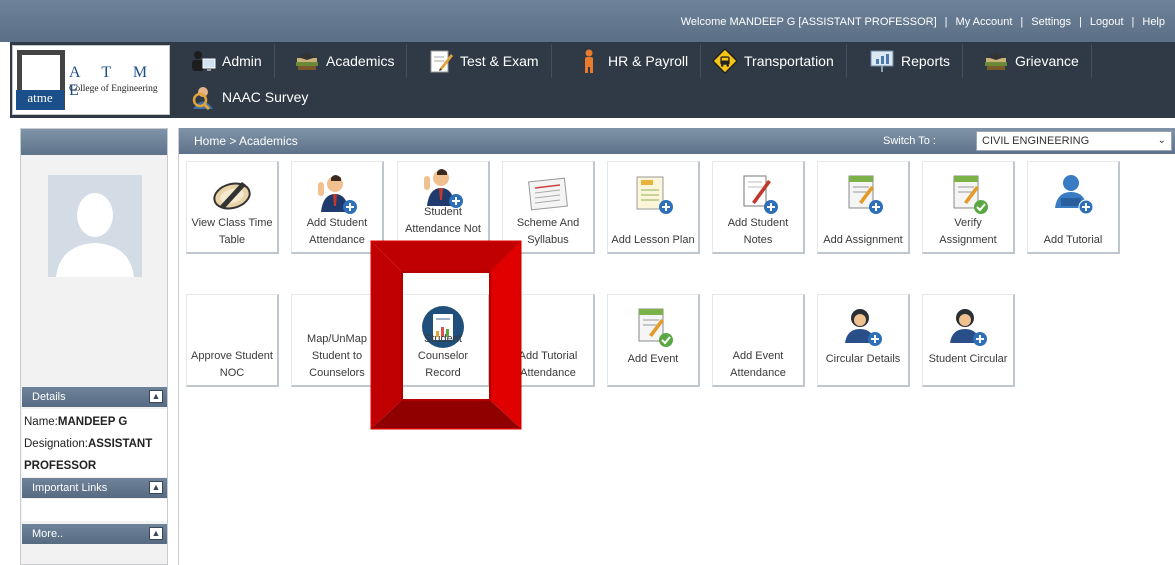  I want to click on assignment-icon, so click(863, 194).